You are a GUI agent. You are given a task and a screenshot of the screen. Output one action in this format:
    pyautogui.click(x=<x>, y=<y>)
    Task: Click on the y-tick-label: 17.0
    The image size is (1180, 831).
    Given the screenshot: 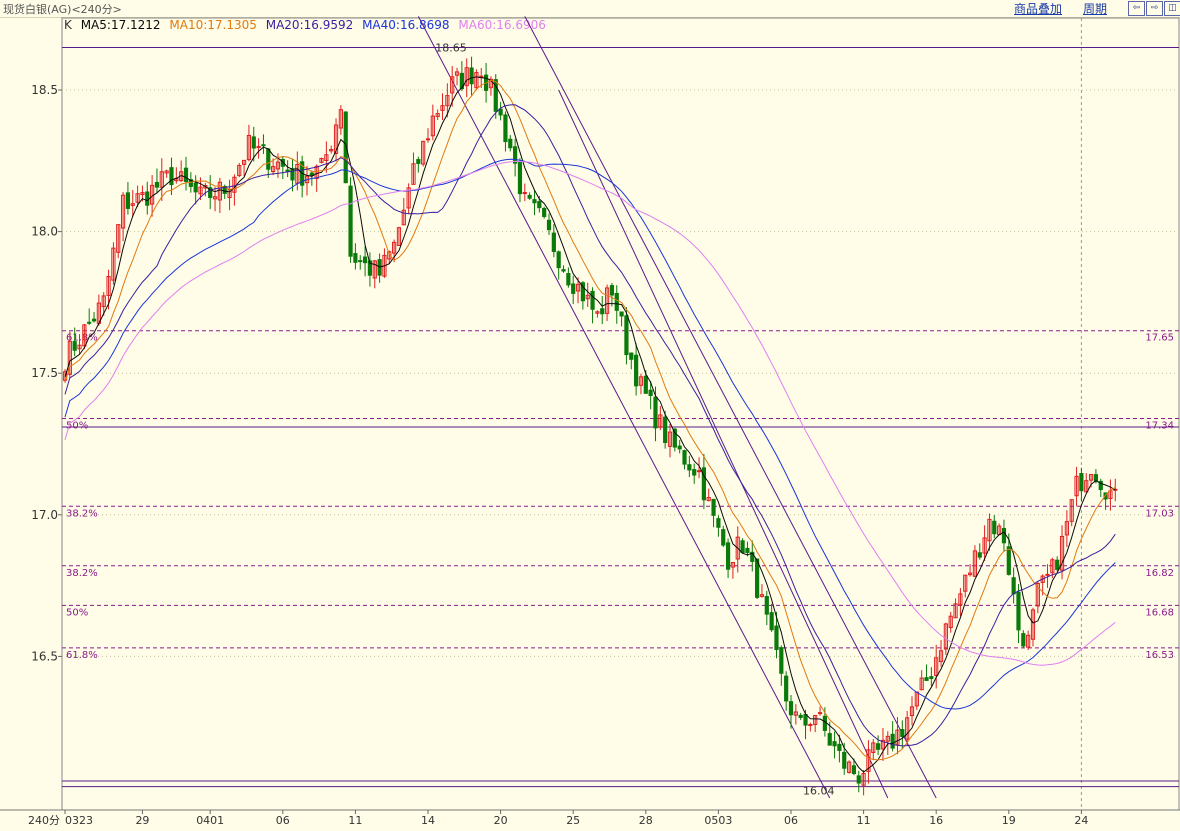 What is the action you would take?
    pyautogui.click(x=44, y=515)
    